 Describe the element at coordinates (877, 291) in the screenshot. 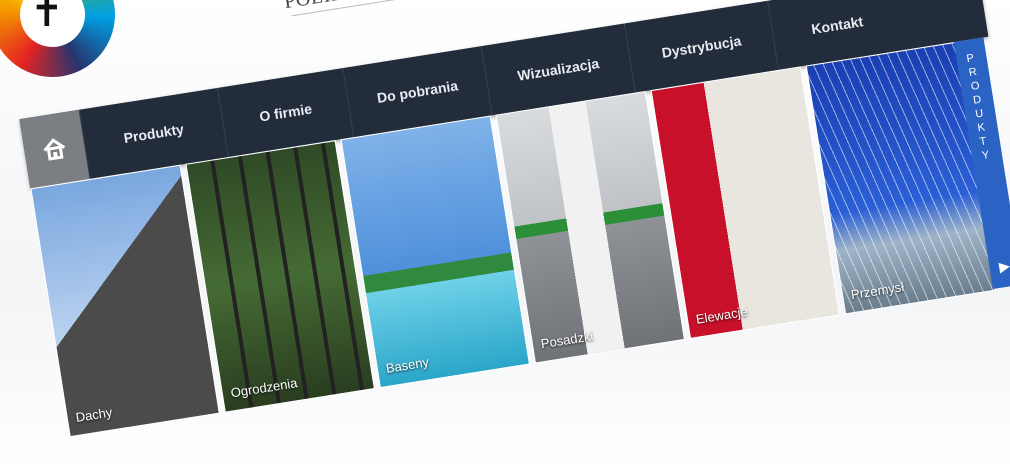

I see `tile-label: Przemysł` at that location.